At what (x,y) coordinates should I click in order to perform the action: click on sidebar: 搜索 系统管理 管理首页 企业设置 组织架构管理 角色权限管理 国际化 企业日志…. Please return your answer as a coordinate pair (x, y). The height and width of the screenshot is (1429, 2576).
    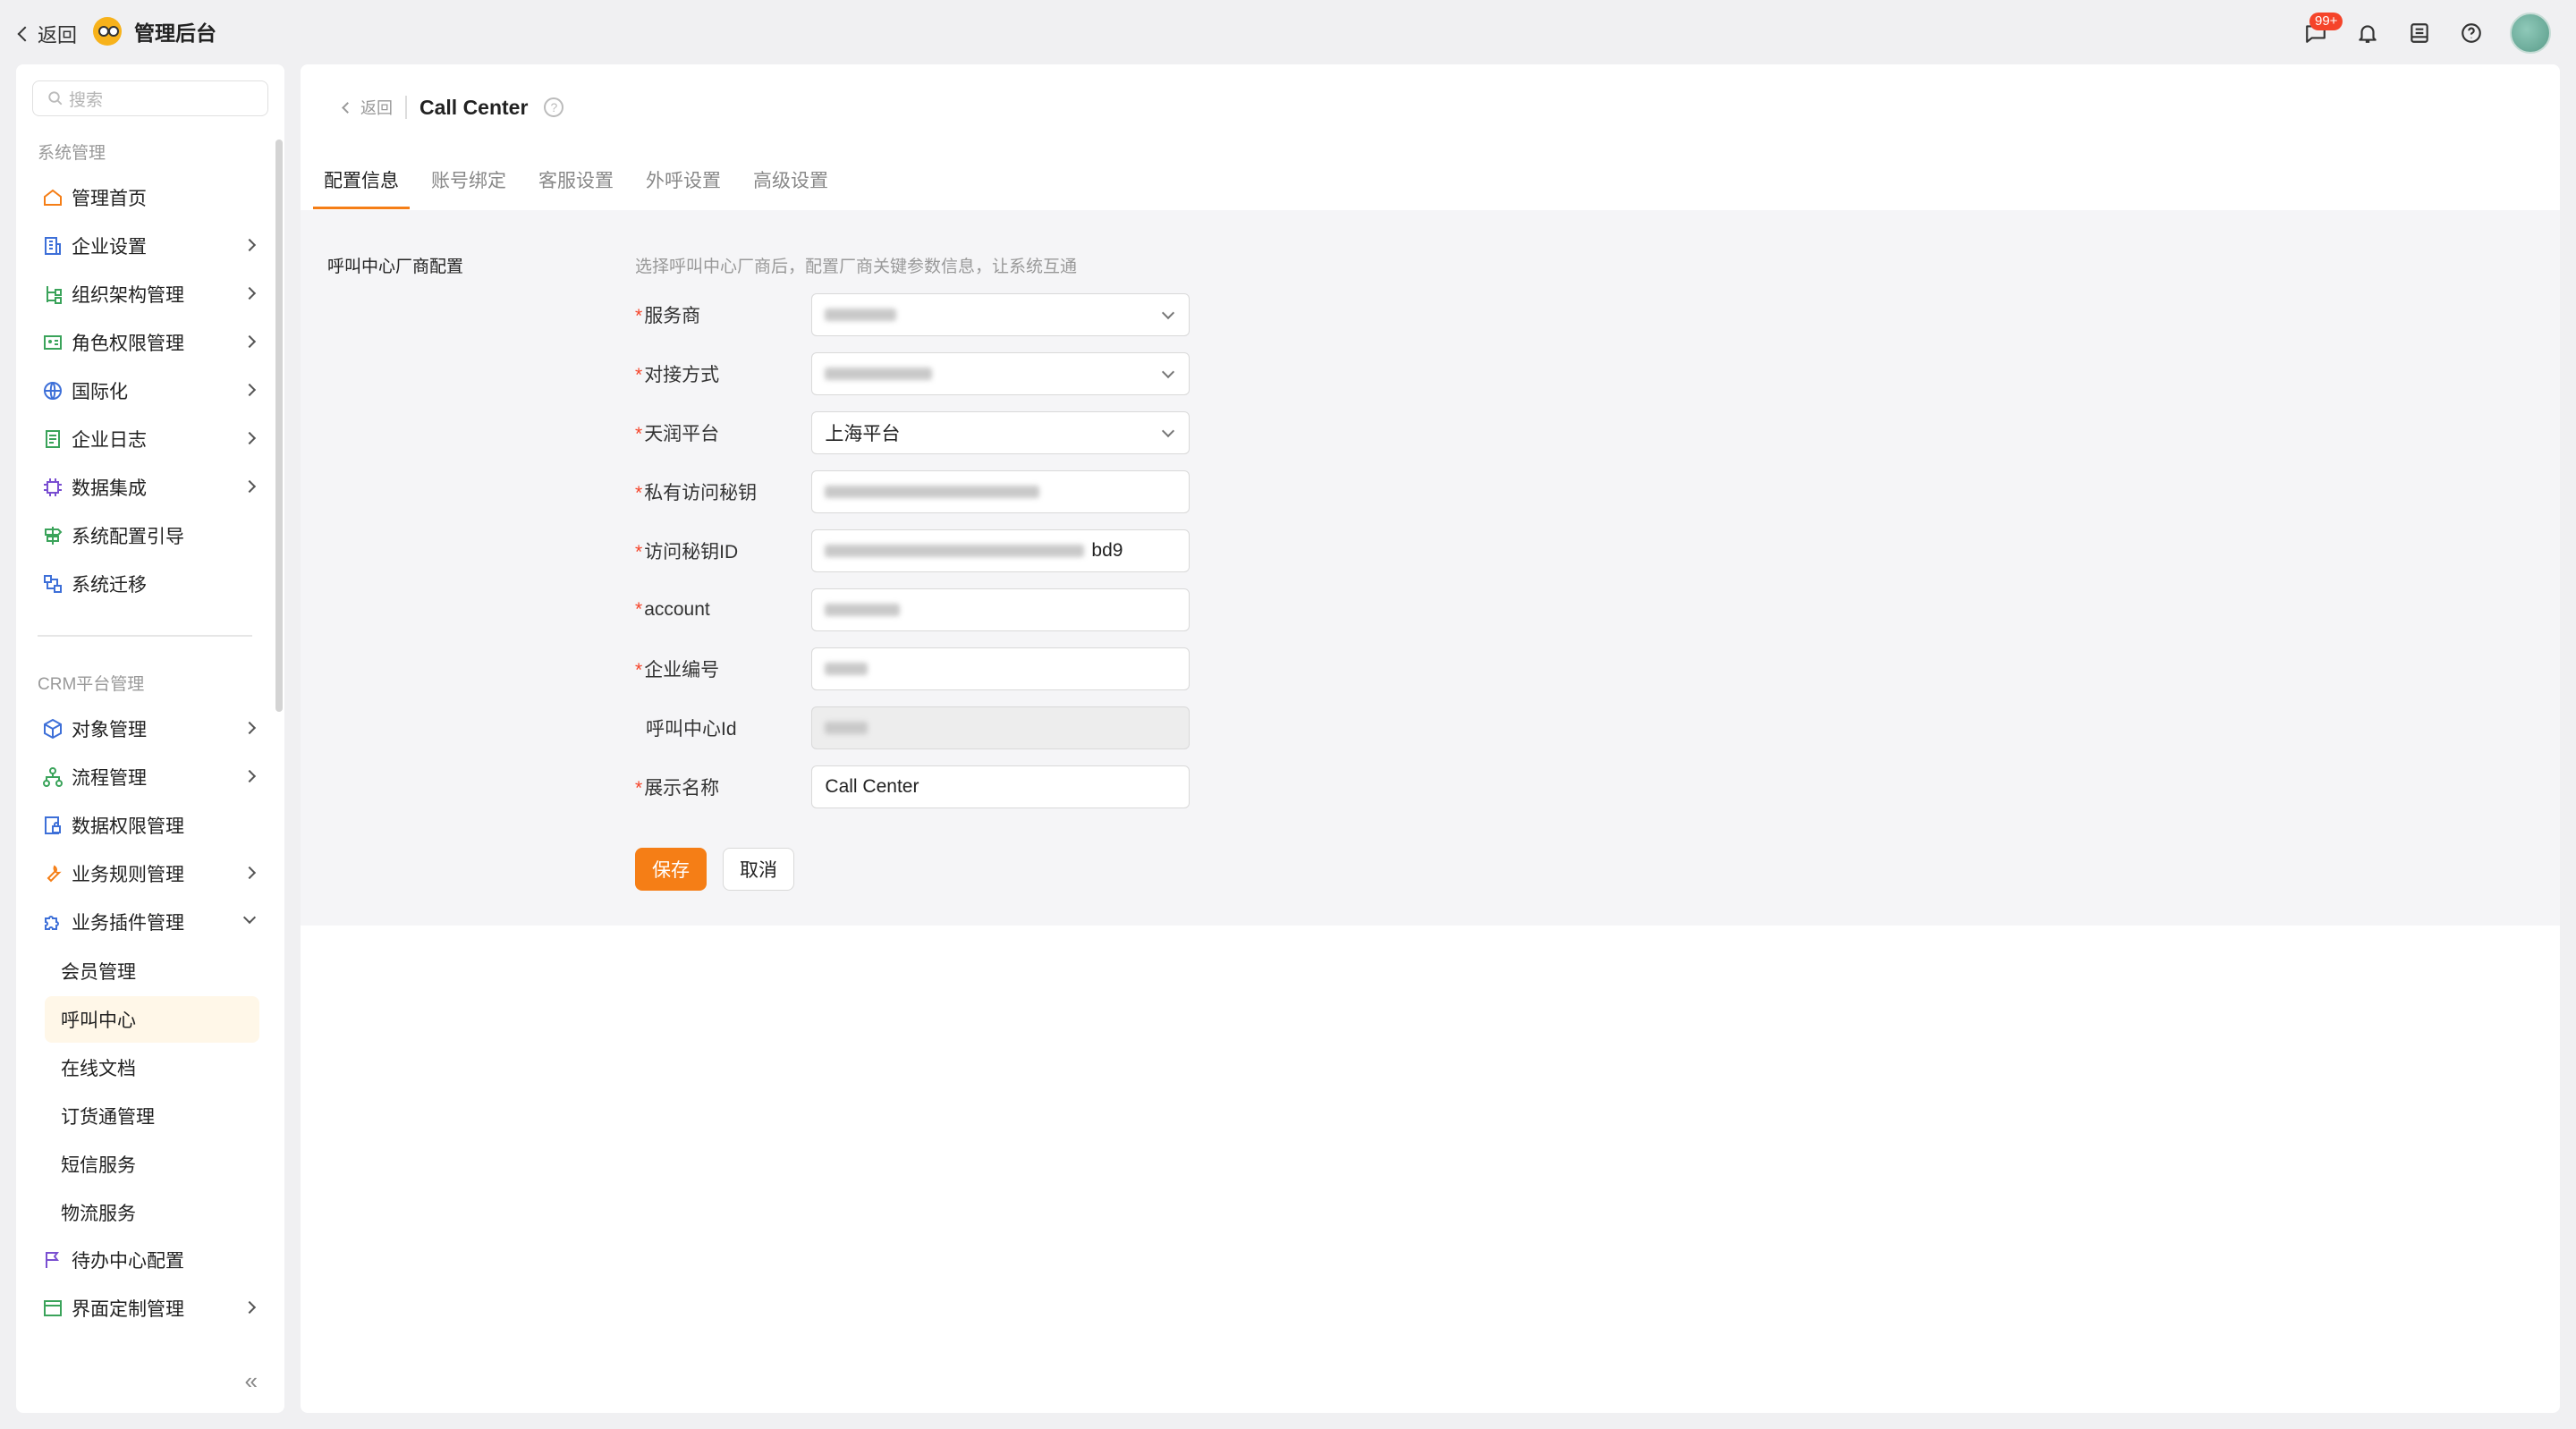
    Looking at the image, I should click on (150, 738).